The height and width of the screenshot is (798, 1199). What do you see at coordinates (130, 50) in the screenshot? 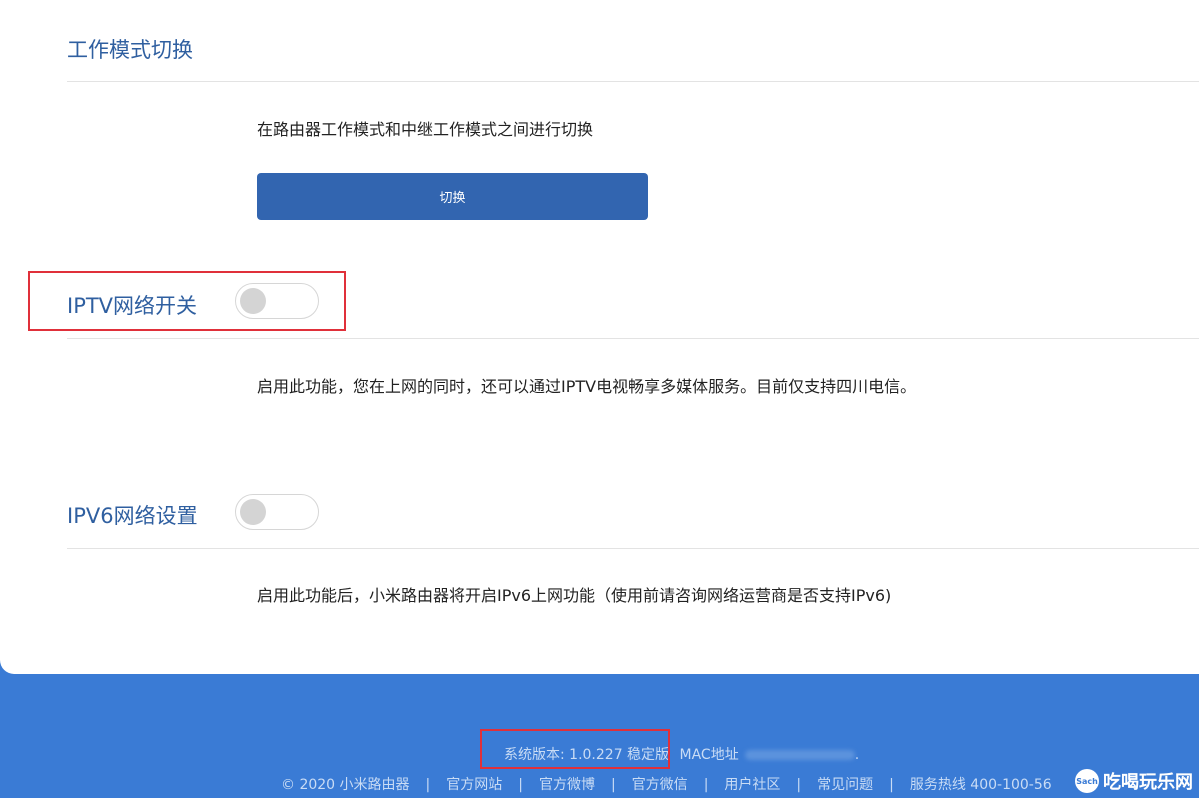
I see `mode-switch-title: 工作模式切换` at bounding box center [130, 50].